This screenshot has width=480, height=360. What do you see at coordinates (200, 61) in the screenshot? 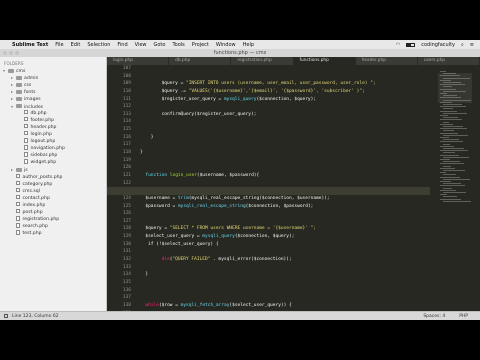
I see `tab-db: db.php` at bounding box center [200, 61].